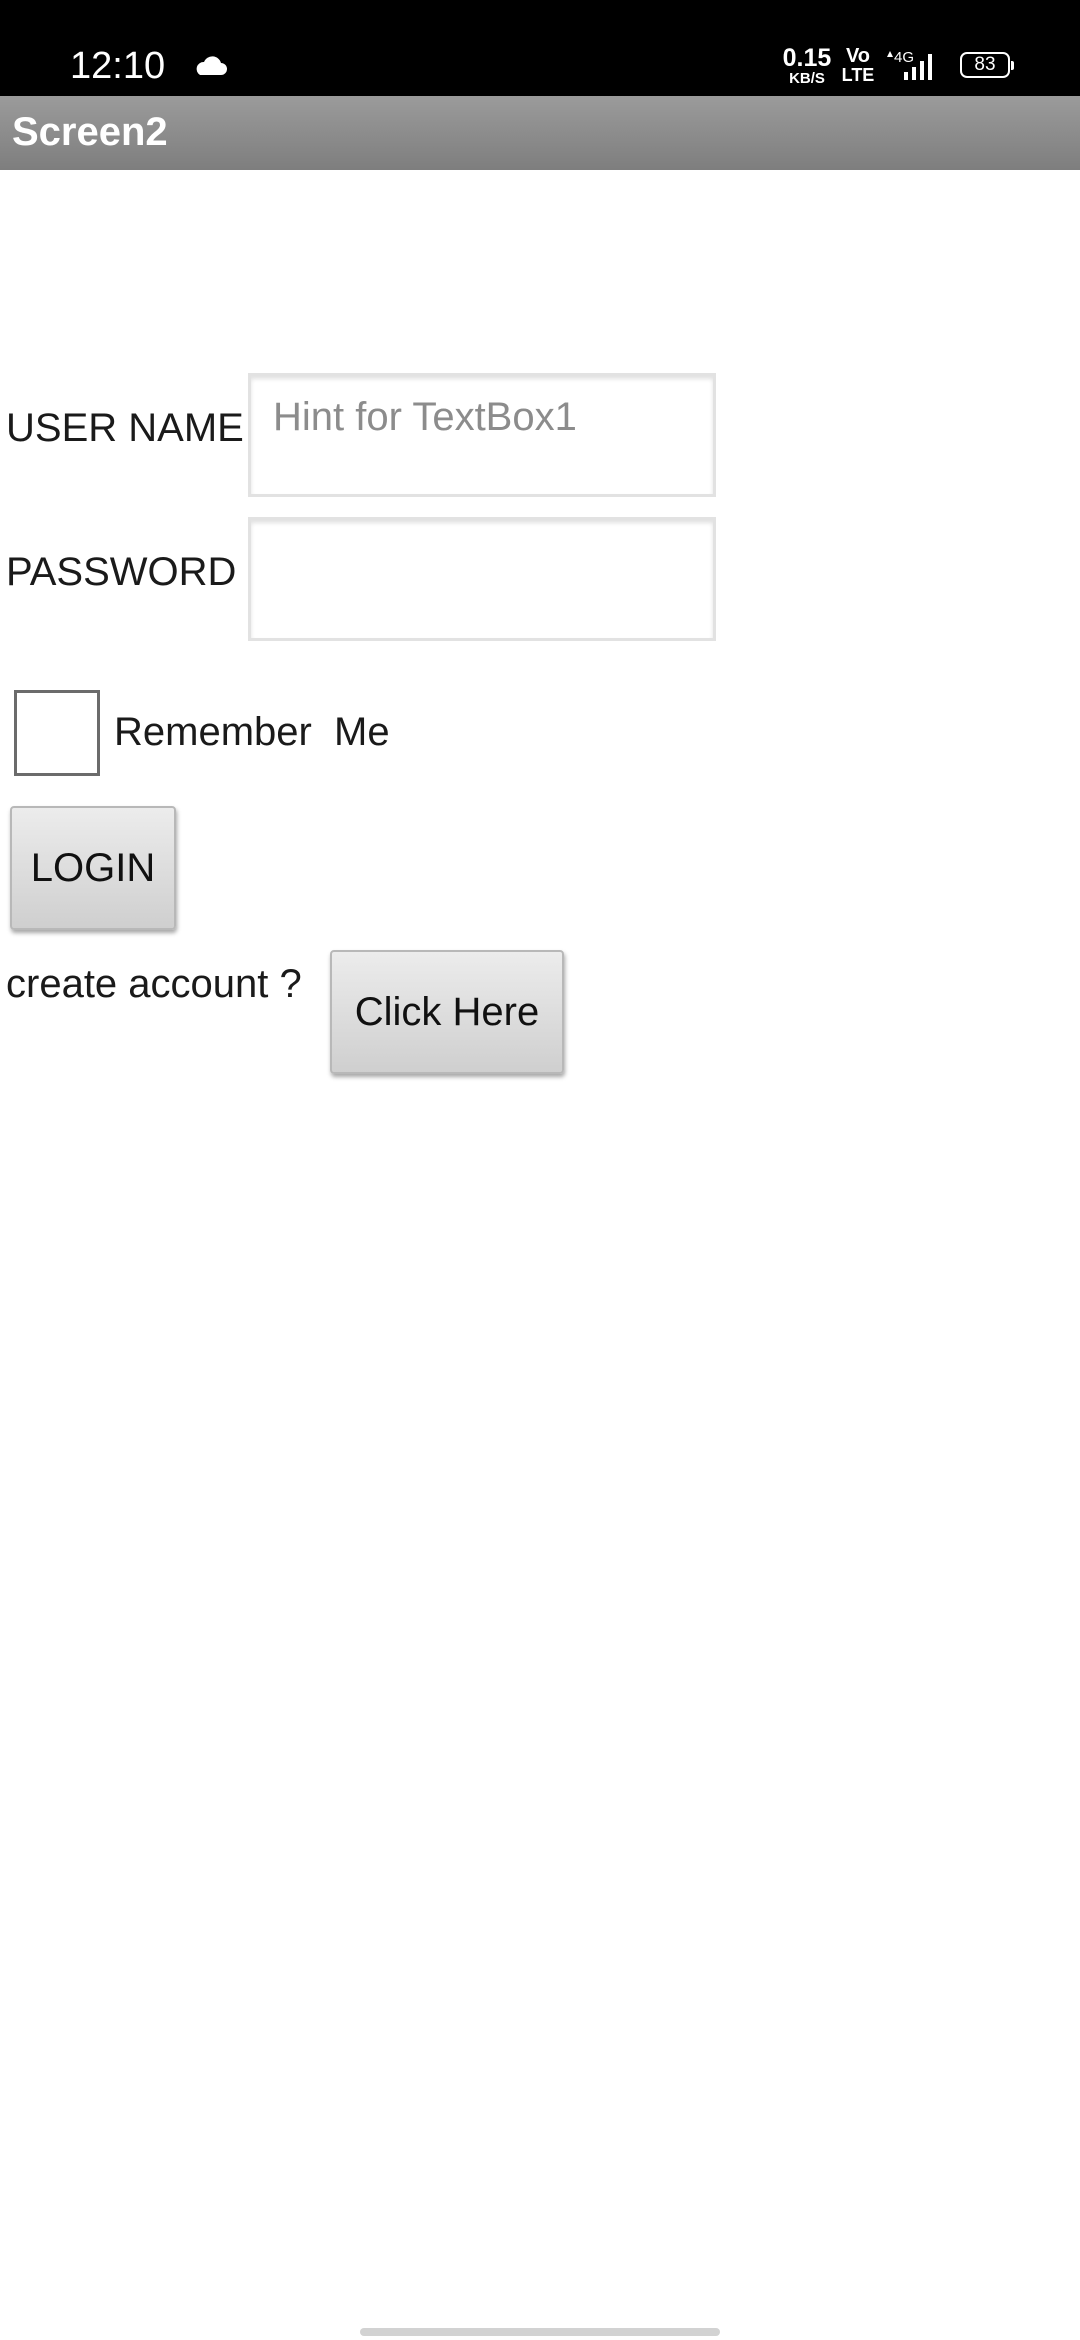  I want to click on create-account-label: create account ?, so click(154, 984).